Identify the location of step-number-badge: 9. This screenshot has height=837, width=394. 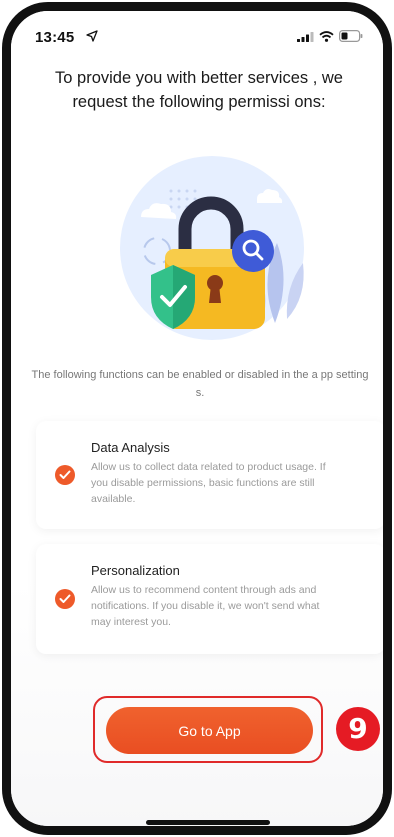
(358, 729).